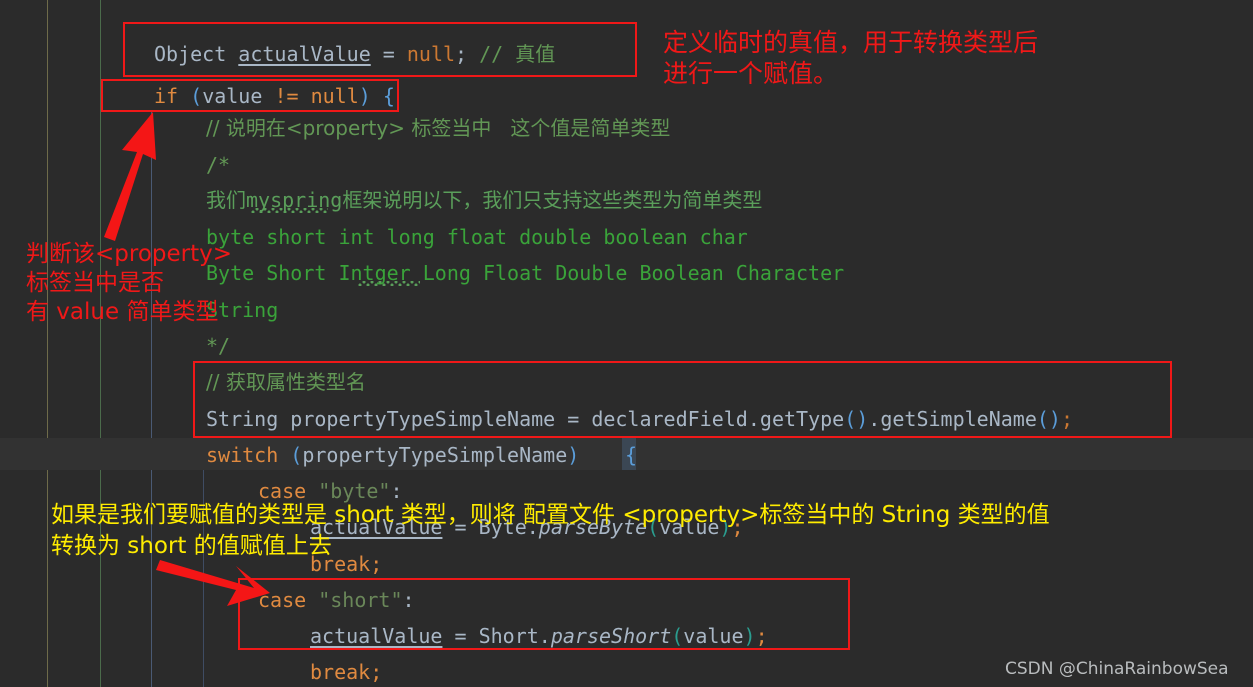  What do you see at coordinates (484, 200) in the screenshot?
I see `code-line-comment-myspring: 我们myspring框架说明以下，我们只支持这些类型为简单类型` at bounding box center [484, 200].